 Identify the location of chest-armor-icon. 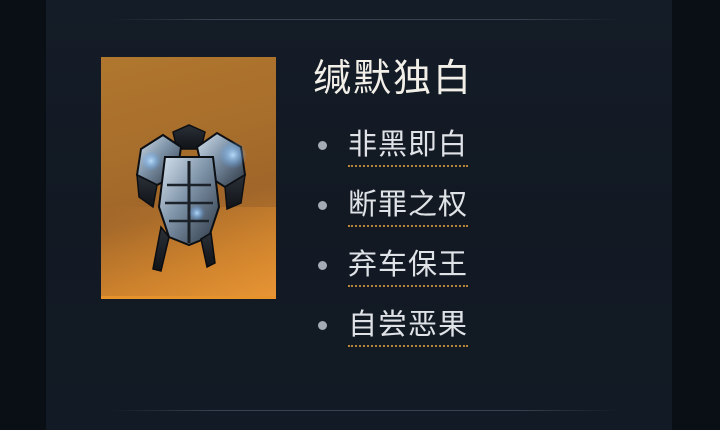
(188, 211).